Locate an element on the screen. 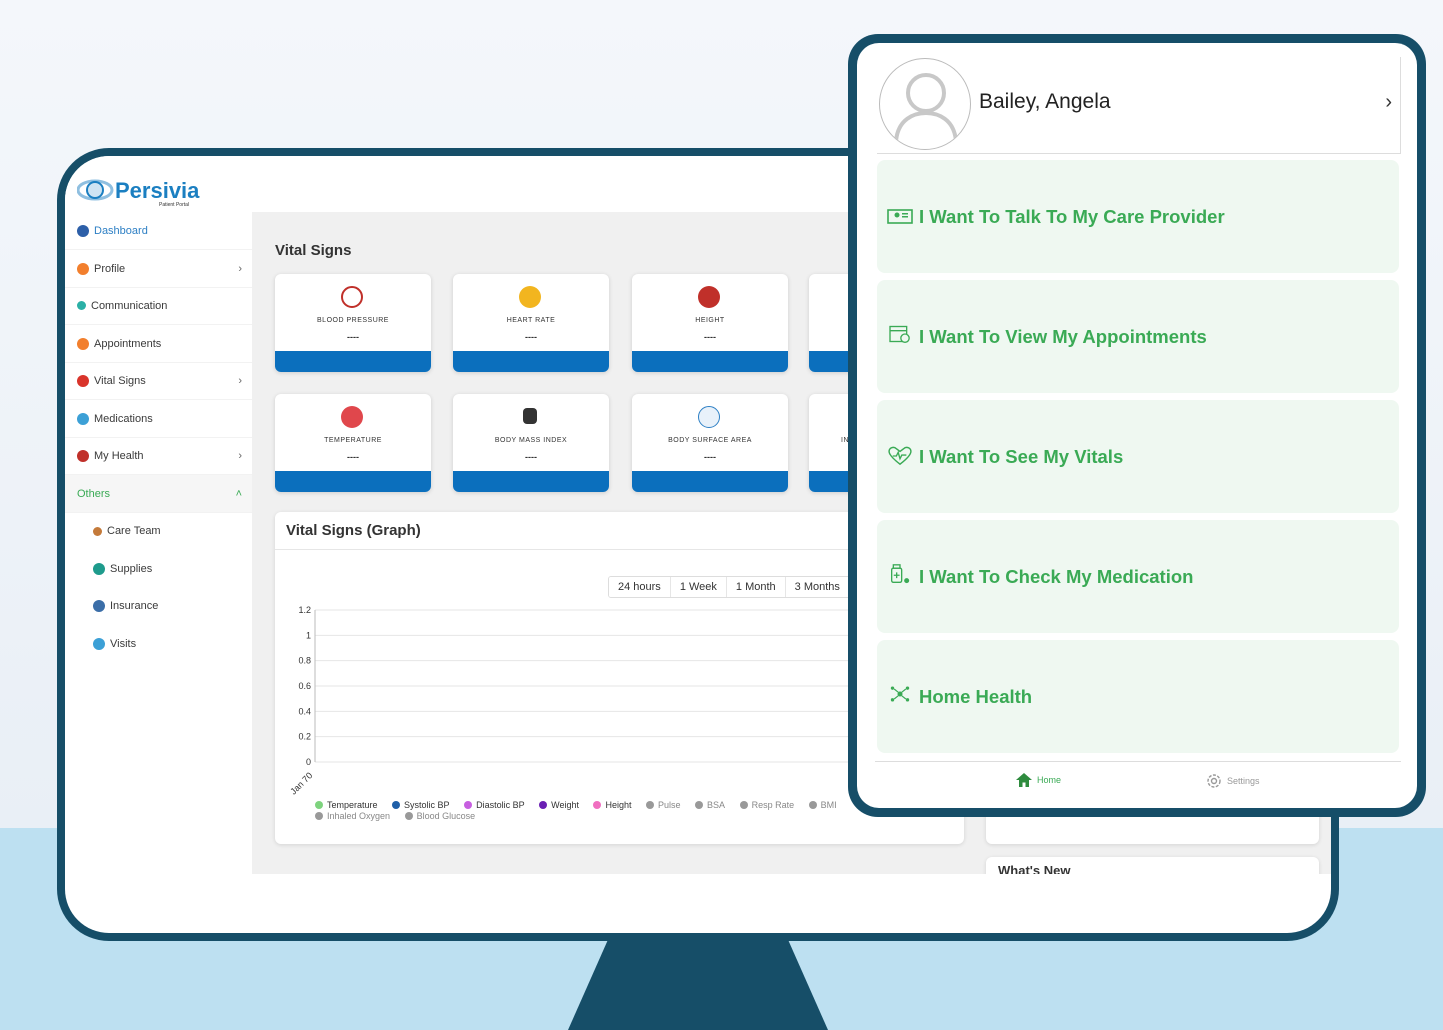  menu-label: Home Health is located at coordinates (976, 696).